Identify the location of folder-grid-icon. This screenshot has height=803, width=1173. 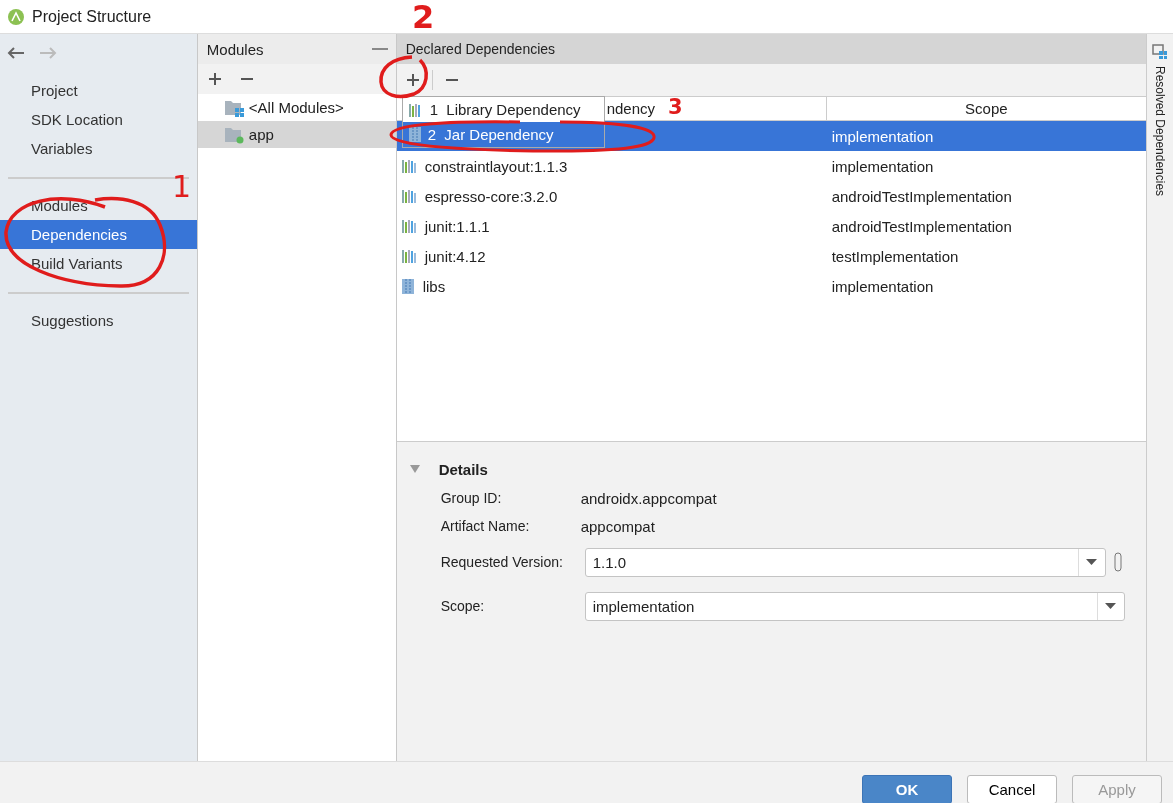
(234, 107).